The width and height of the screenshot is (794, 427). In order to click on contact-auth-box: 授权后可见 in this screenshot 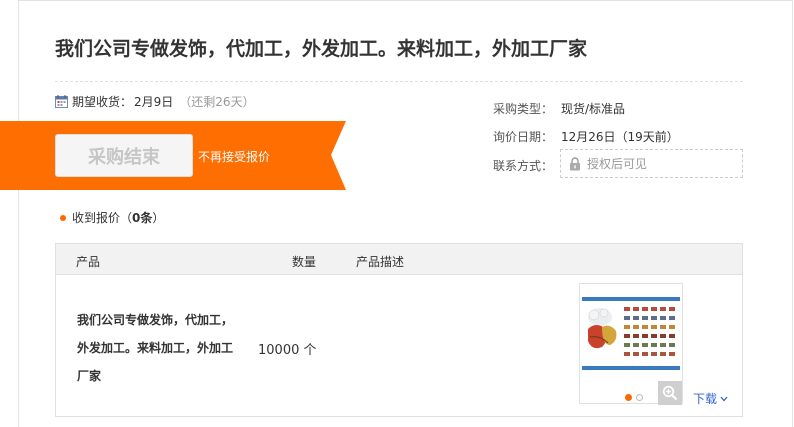, I will do `click(651, 163)`.